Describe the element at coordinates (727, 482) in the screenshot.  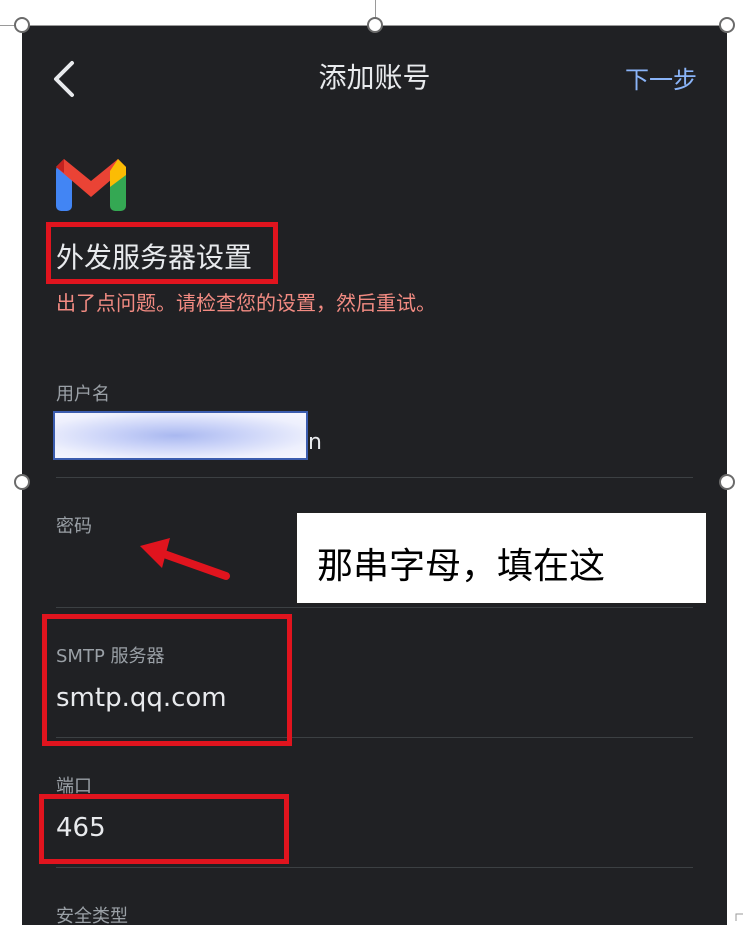
I see `resize-handle-middle-right` at that location.